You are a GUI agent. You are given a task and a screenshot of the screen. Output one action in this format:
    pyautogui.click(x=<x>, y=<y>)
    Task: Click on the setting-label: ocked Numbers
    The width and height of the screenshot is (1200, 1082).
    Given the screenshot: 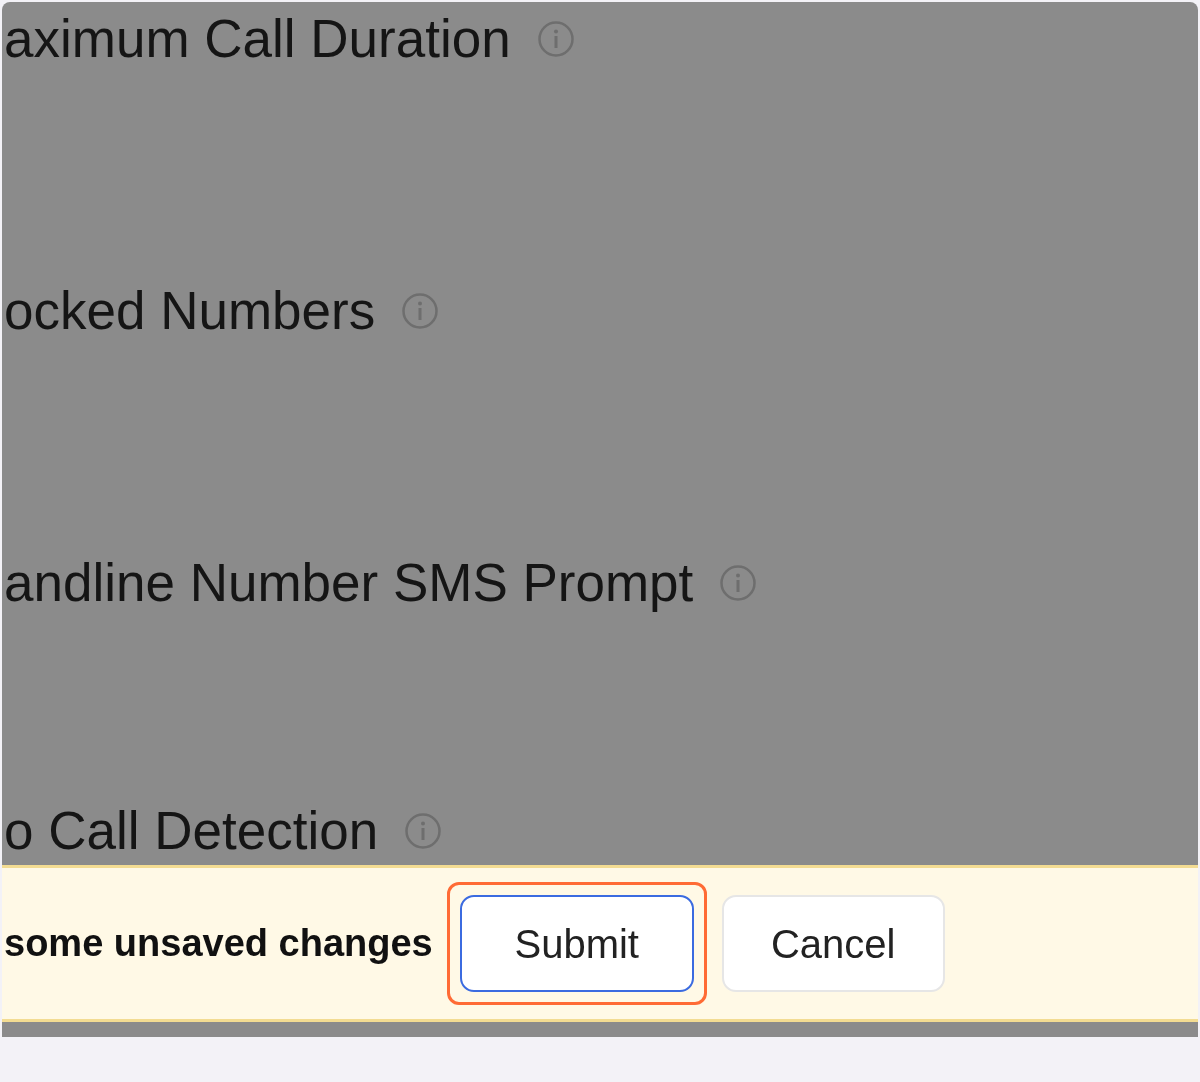 What is the action you would take?
    pyautogui.click(x=190, y=311)
    